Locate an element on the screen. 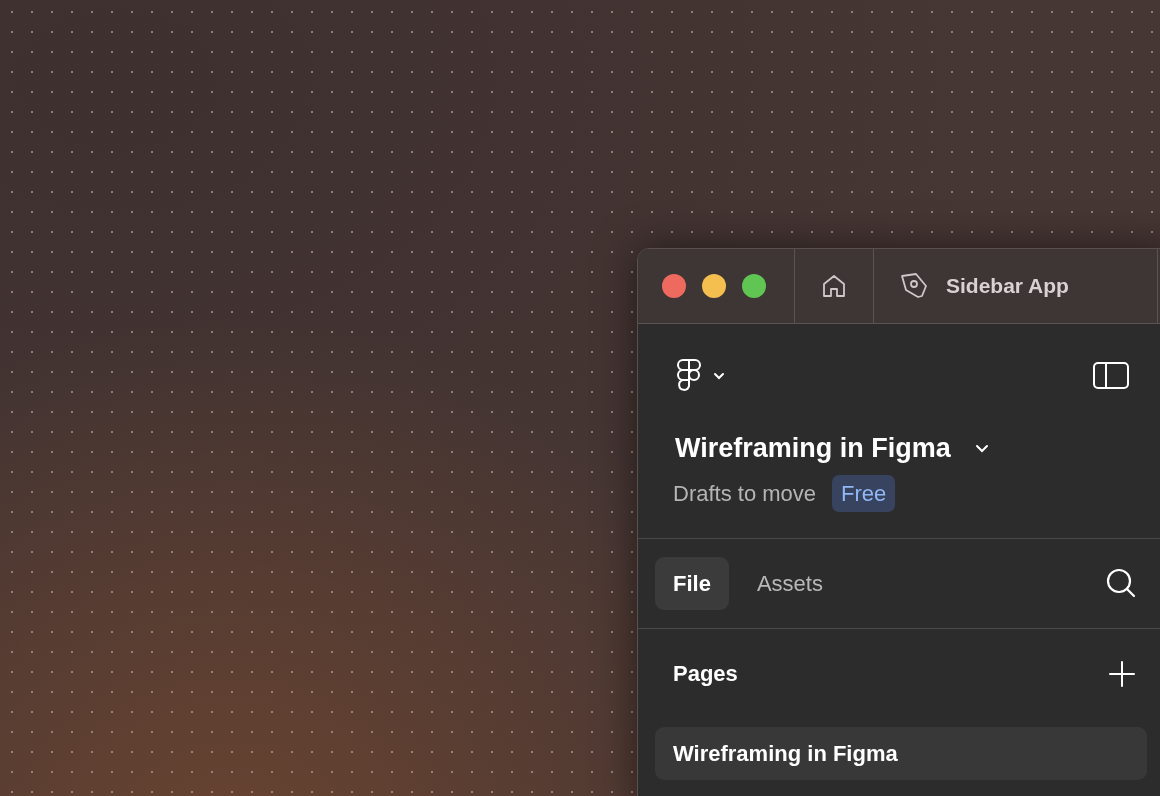 The image size is (1160, 796). minimize-button is located at coordinates (714, 286).